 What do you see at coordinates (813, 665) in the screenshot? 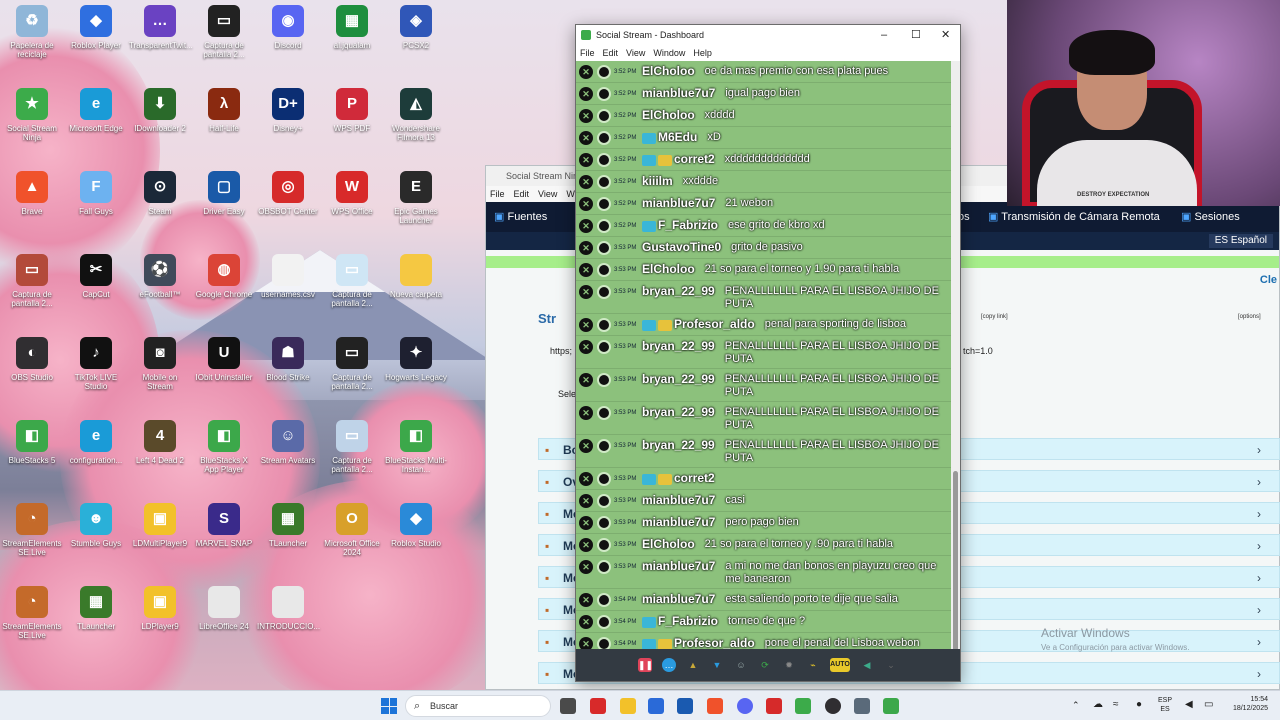
I see `broom-icon: ⌁` at bounding box center [813, 665].